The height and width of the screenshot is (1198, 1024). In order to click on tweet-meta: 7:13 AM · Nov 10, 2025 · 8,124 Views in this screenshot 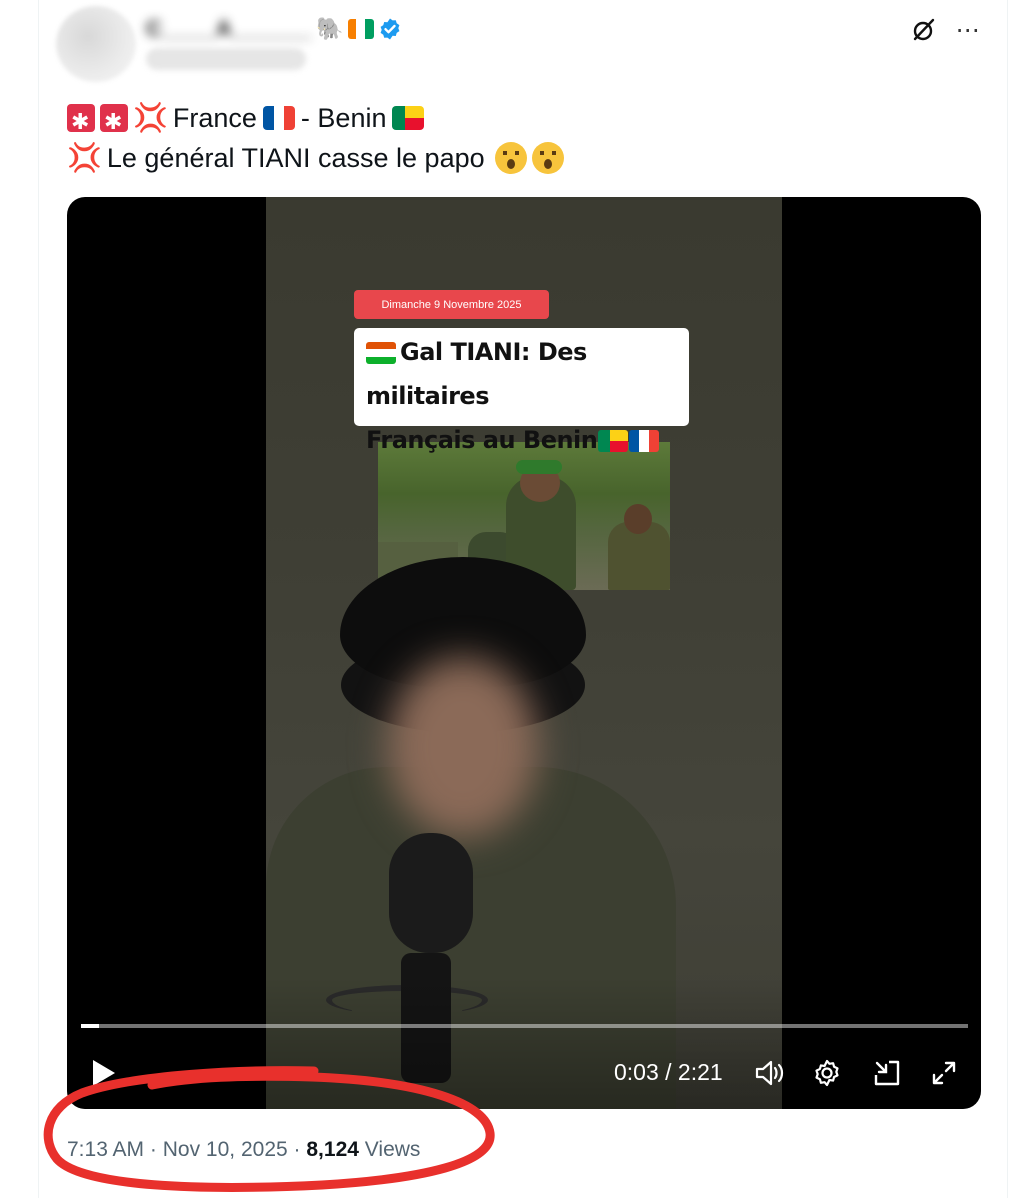, I will do `click(243, 1150)`.